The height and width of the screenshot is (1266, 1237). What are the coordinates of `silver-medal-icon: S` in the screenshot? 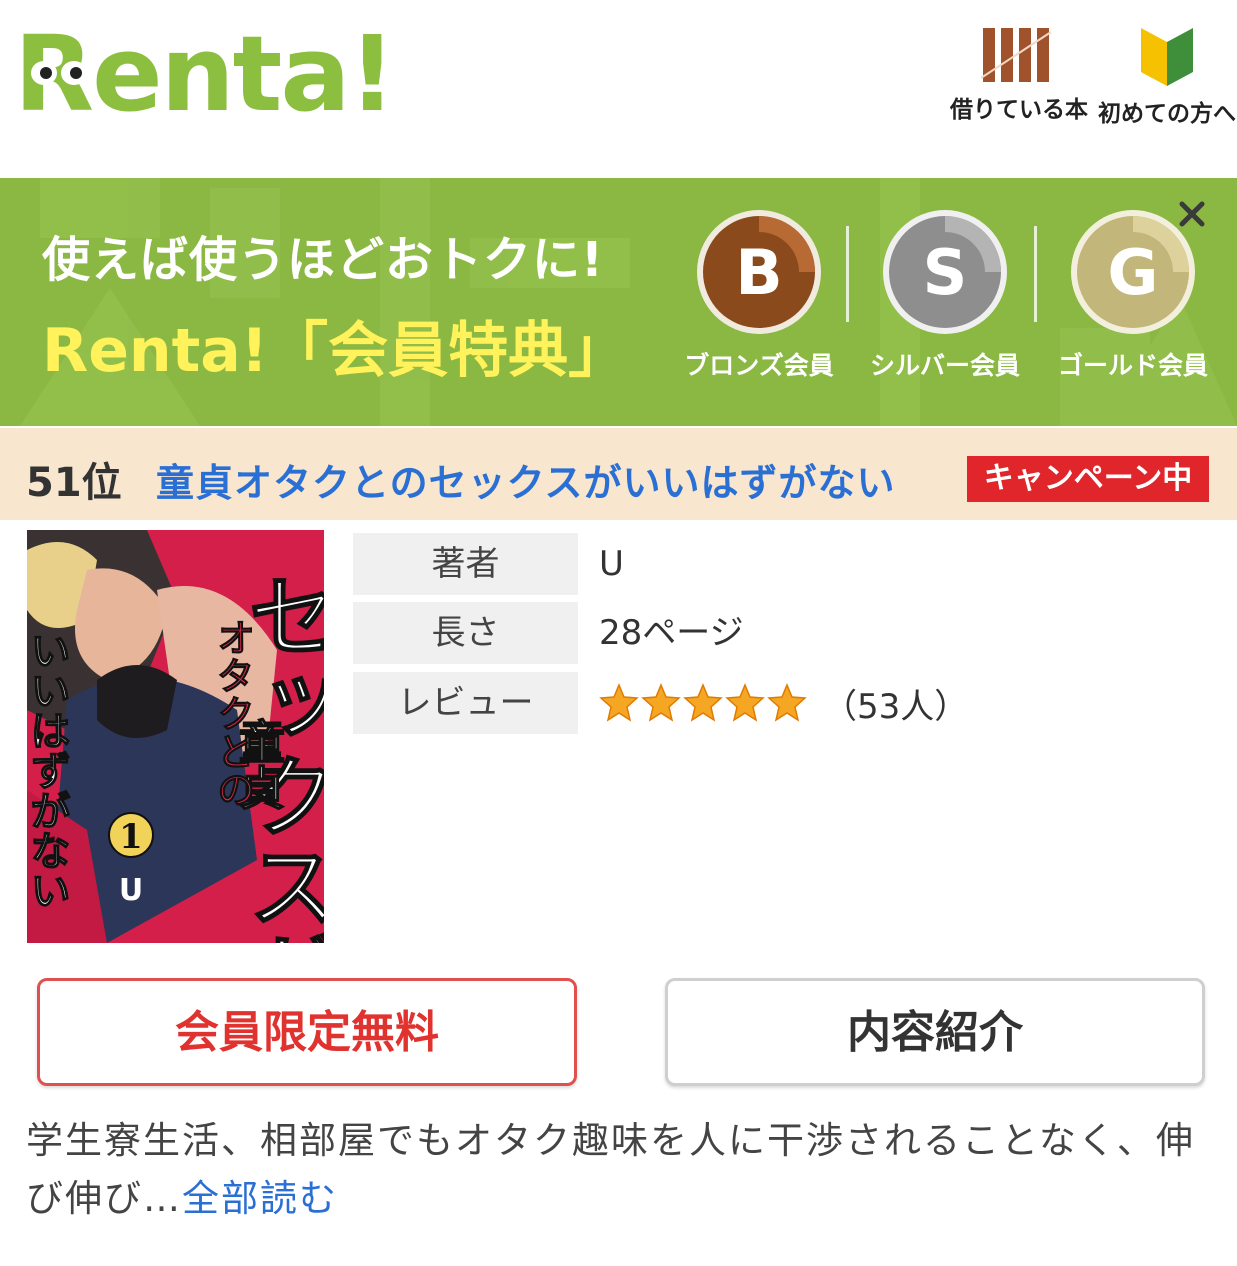 It's located at (945, 272).